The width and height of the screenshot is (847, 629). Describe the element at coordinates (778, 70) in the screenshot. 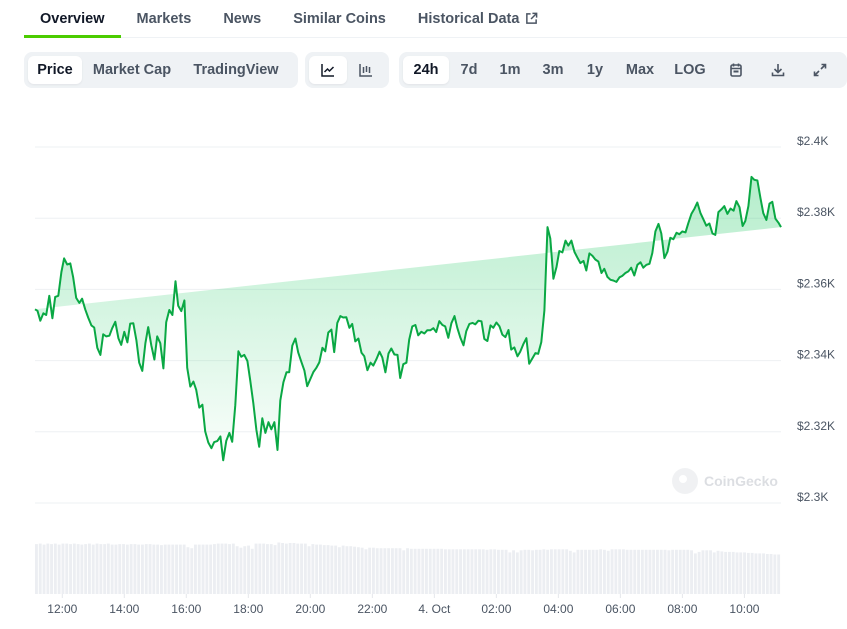

I see `download-button` at that location.